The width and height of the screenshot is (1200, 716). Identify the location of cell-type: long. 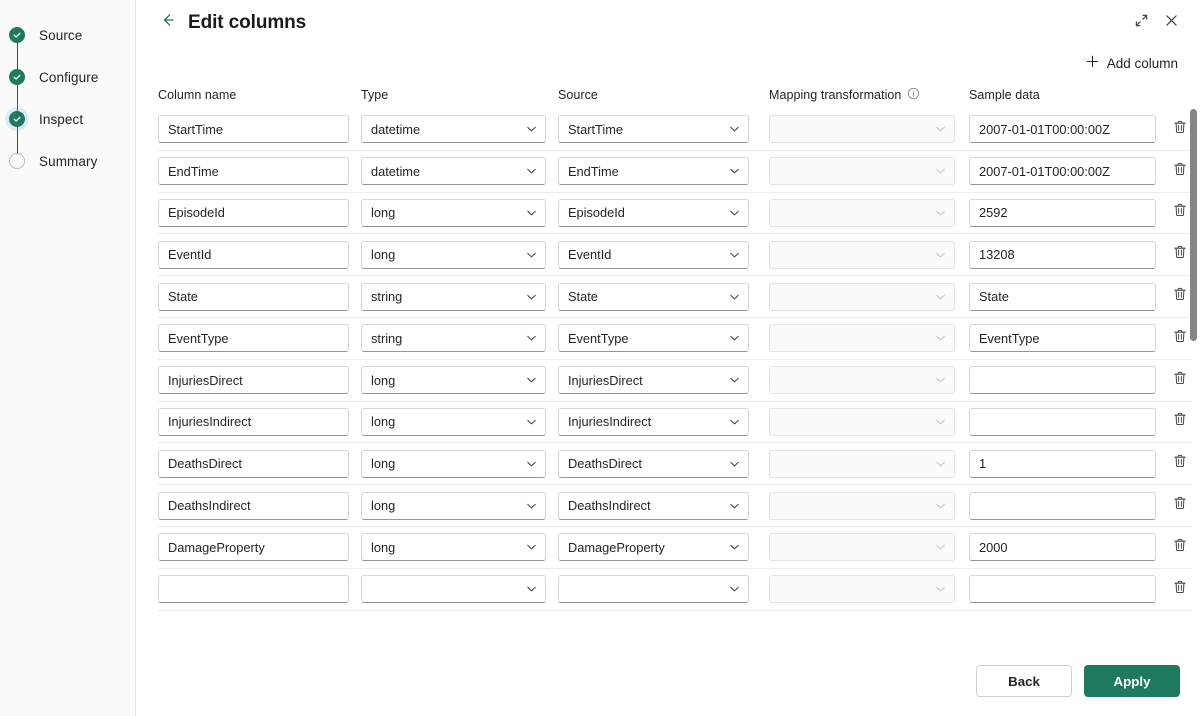
(459, 421).